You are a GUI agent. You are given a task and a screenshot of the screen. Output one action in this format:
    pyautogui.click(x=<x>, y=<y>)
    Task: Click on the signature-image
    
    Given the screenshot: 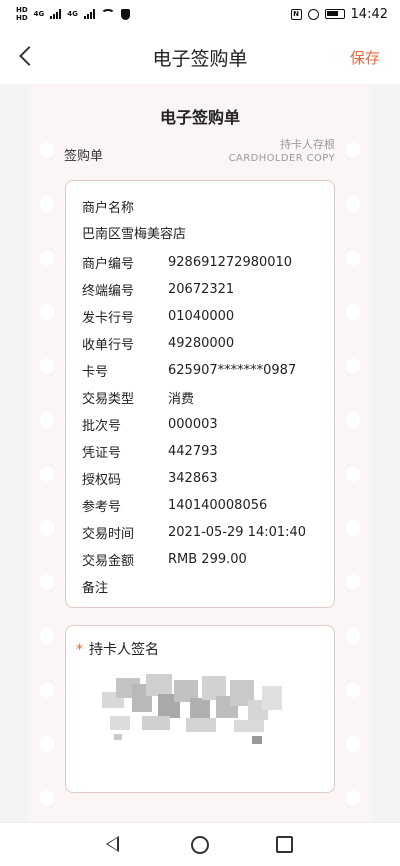 What is the action you would take?
    pyautogui.click(x=193, y=711)
    